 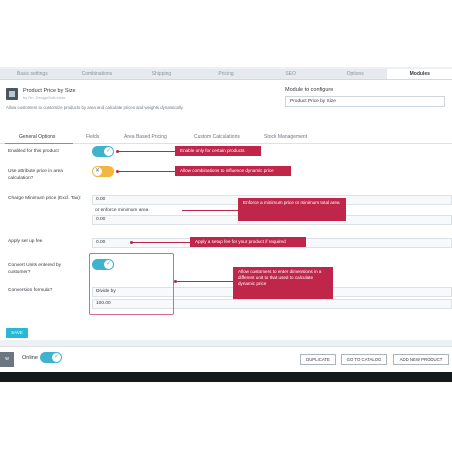 I want to click on conversion-label: Conversion formula?, so click(x=30, y=290).